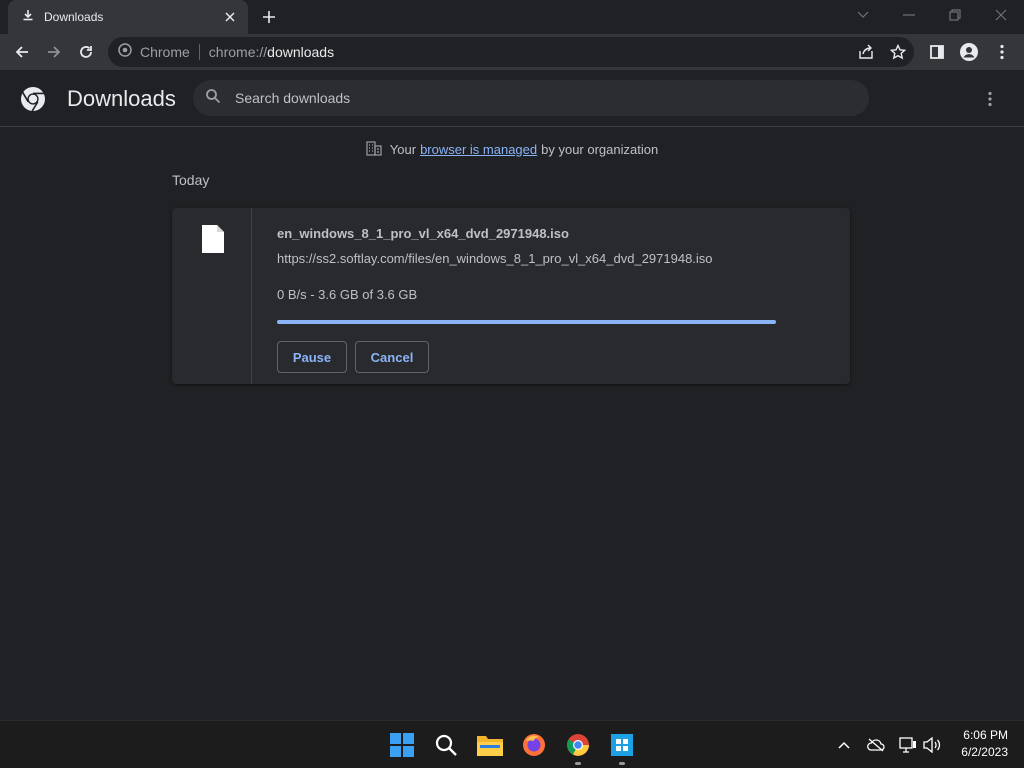 This screenshot has height=768, width=1024. What do you see at coordinates (990, 99) in the screenshot?
I see `downloads-menu-icon` at bounding box center [990, 99].